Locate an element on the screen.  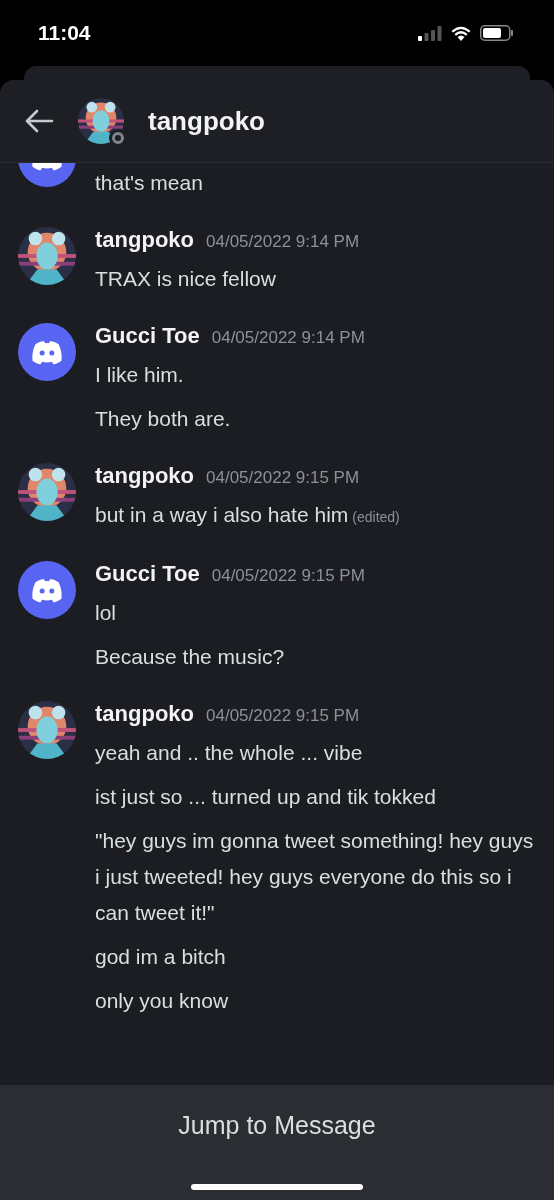
message-text: TRAX is nice fellow is located at coordinates (186, 279).